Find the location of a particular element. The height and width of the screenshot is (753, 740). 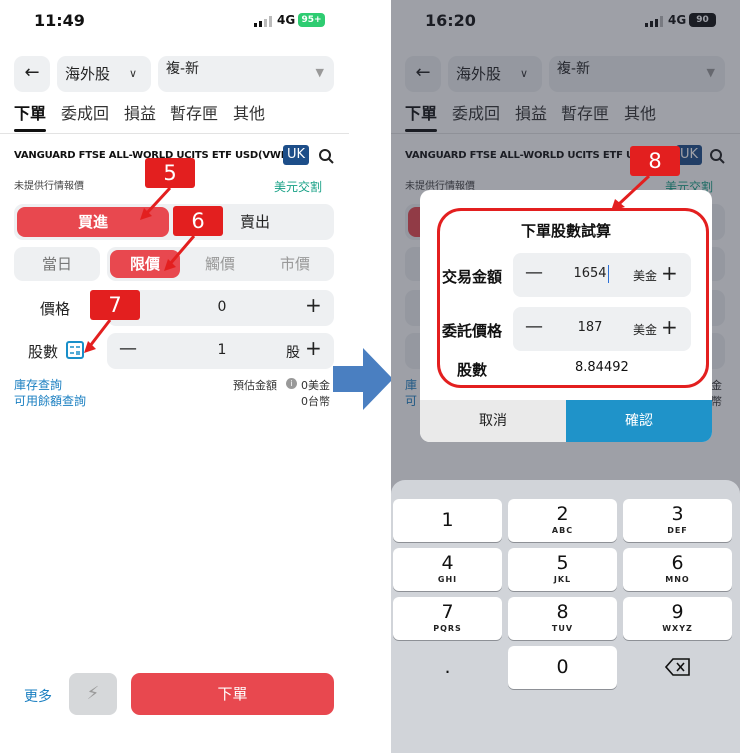

key-3: 3 DEF is located at coordinates (677, 520).